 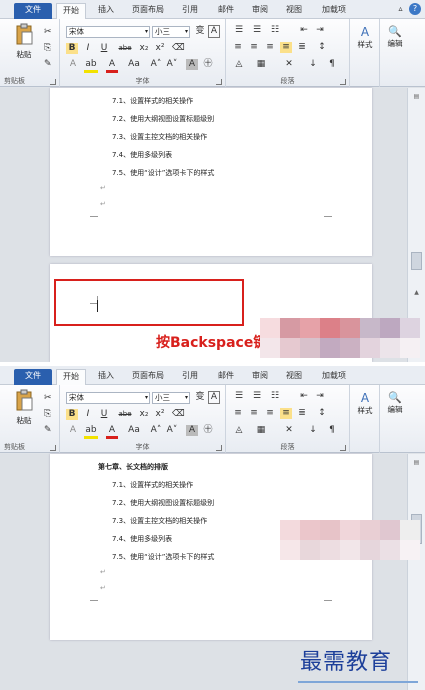 What do you see at coordinates (53, 82) in the screenshot?
I see `clipboard-launcher` at bounding box center [53, 82].